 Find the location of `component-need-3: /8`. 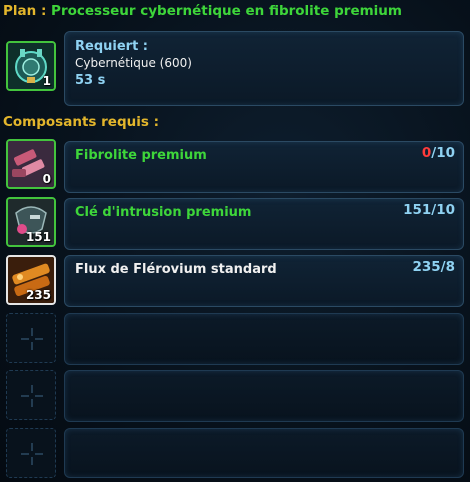

component-need-3: /8 is located at coordinates (447, 267).